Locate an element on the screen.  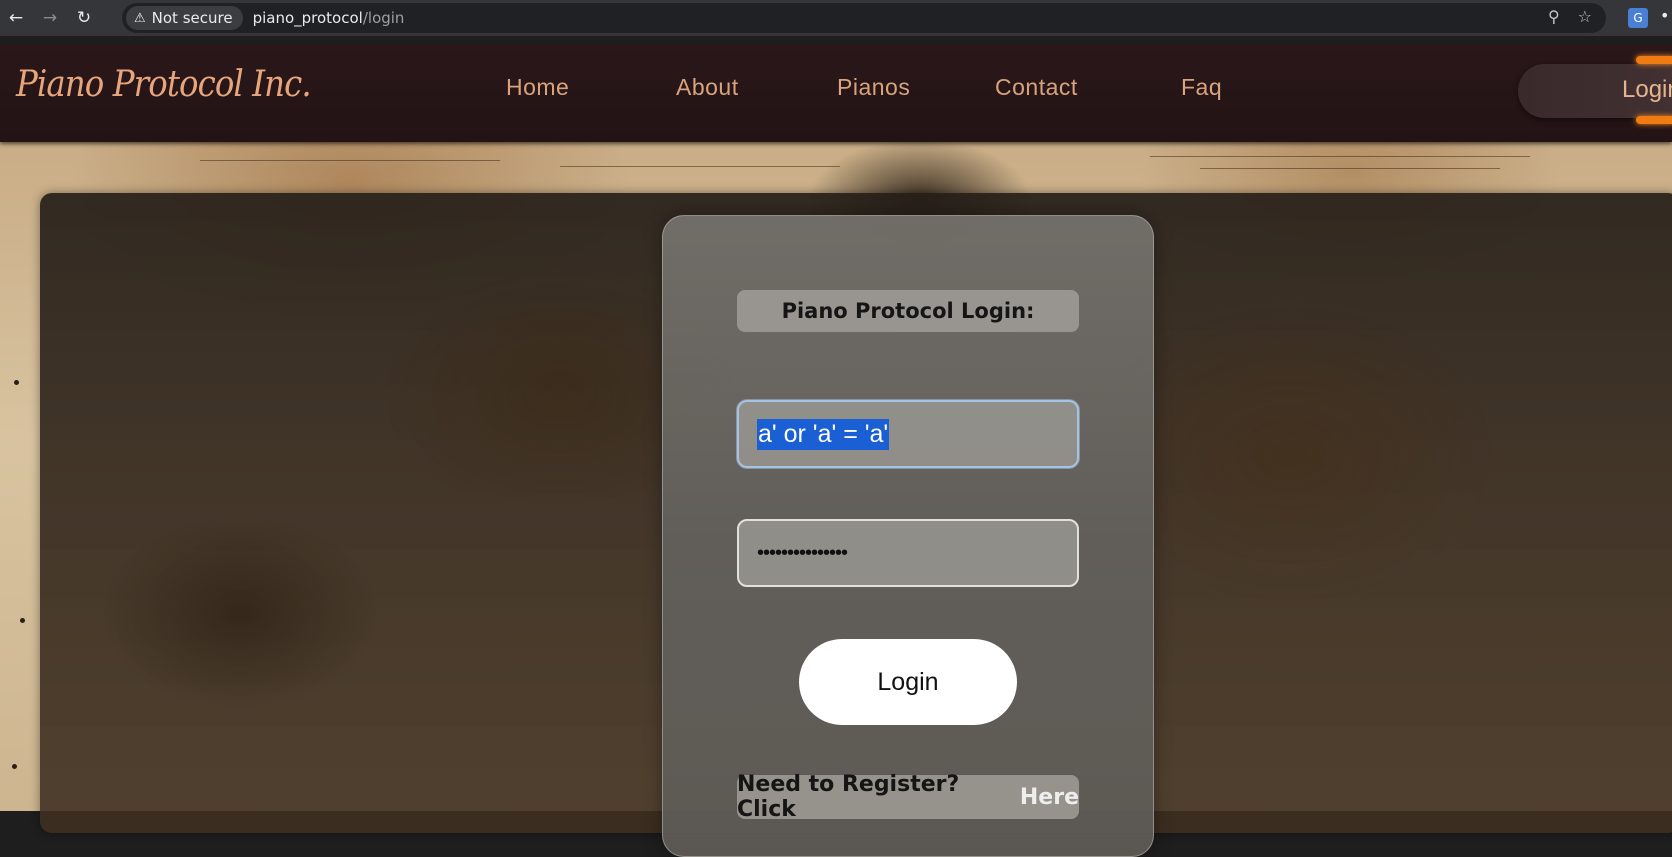
header-login-button: Login is located at coordinates (1595, 91).